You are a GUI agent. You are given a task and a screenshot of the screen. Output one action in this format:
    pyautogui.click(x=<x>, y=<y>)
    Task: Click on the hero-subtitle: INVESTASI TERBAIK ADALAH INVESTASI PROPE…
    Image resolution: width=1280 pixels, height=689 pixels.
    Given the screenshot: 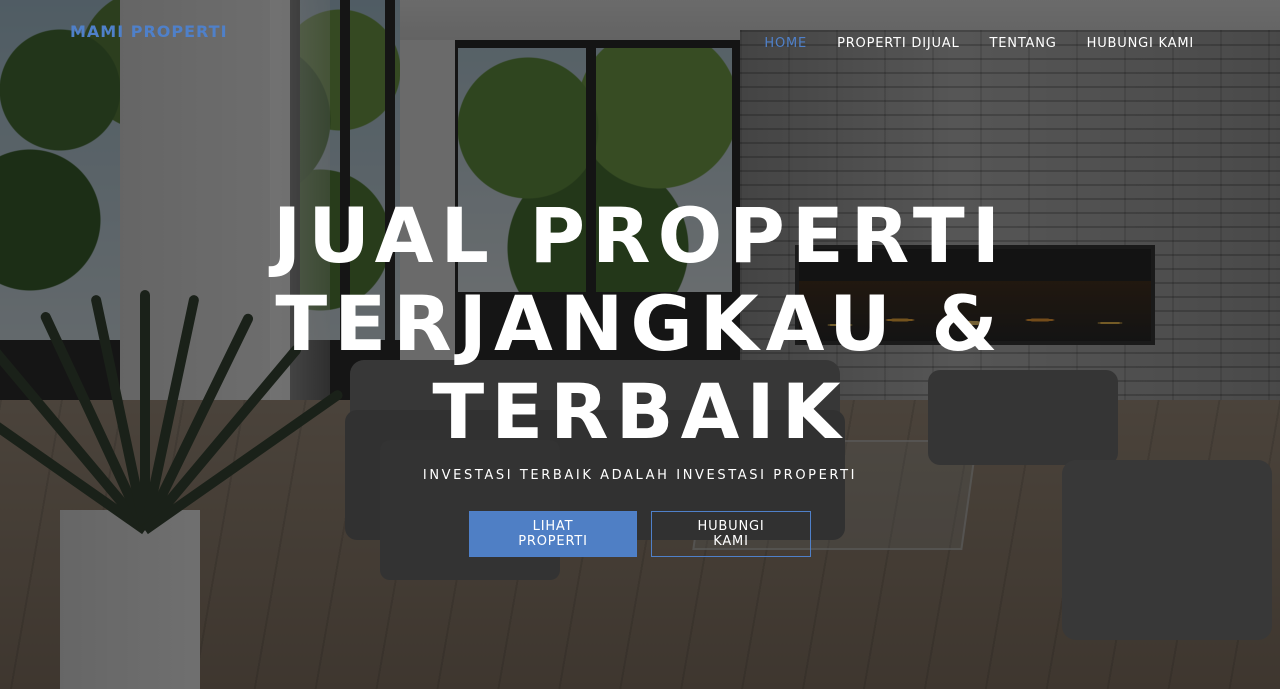 What is the action you would take?
    pyautogui.click(x=640, y=475)
    